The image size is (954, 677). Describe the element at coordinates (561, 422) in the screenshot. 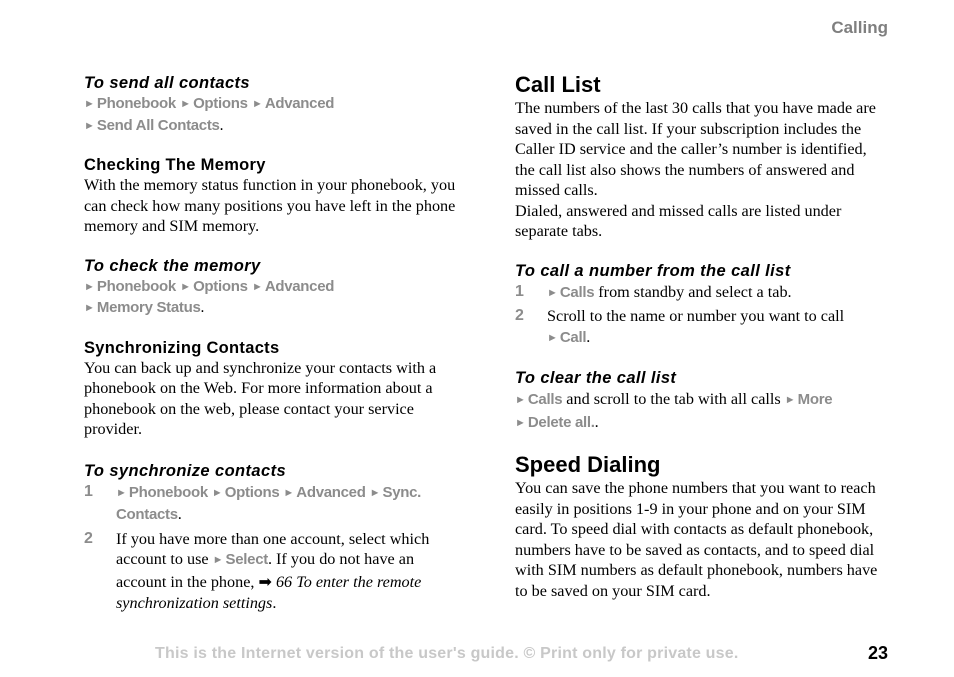

I see `menu-item: Delete all.` at that location.